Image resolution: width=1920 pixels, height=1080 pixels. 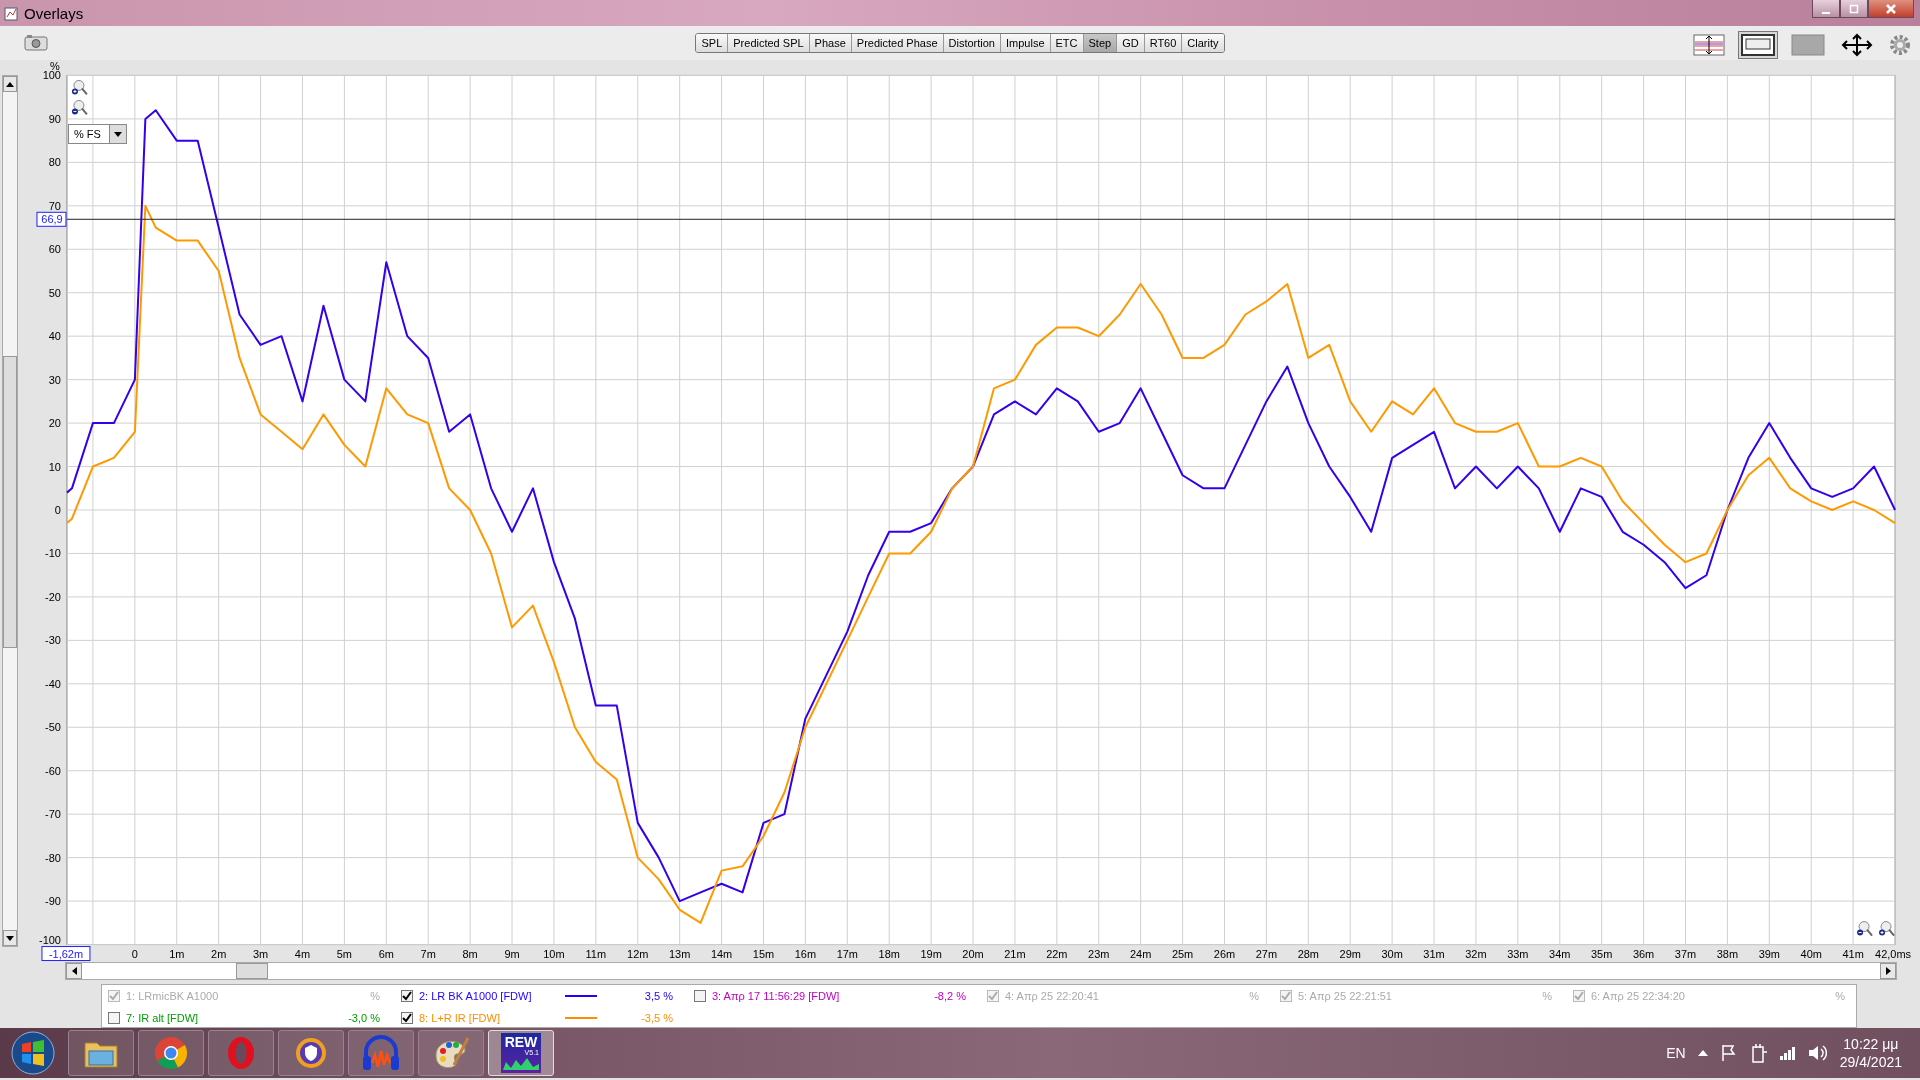 I want to click on legend-label: 8: L+R IR [FDW], so click(x=460, y=1018).